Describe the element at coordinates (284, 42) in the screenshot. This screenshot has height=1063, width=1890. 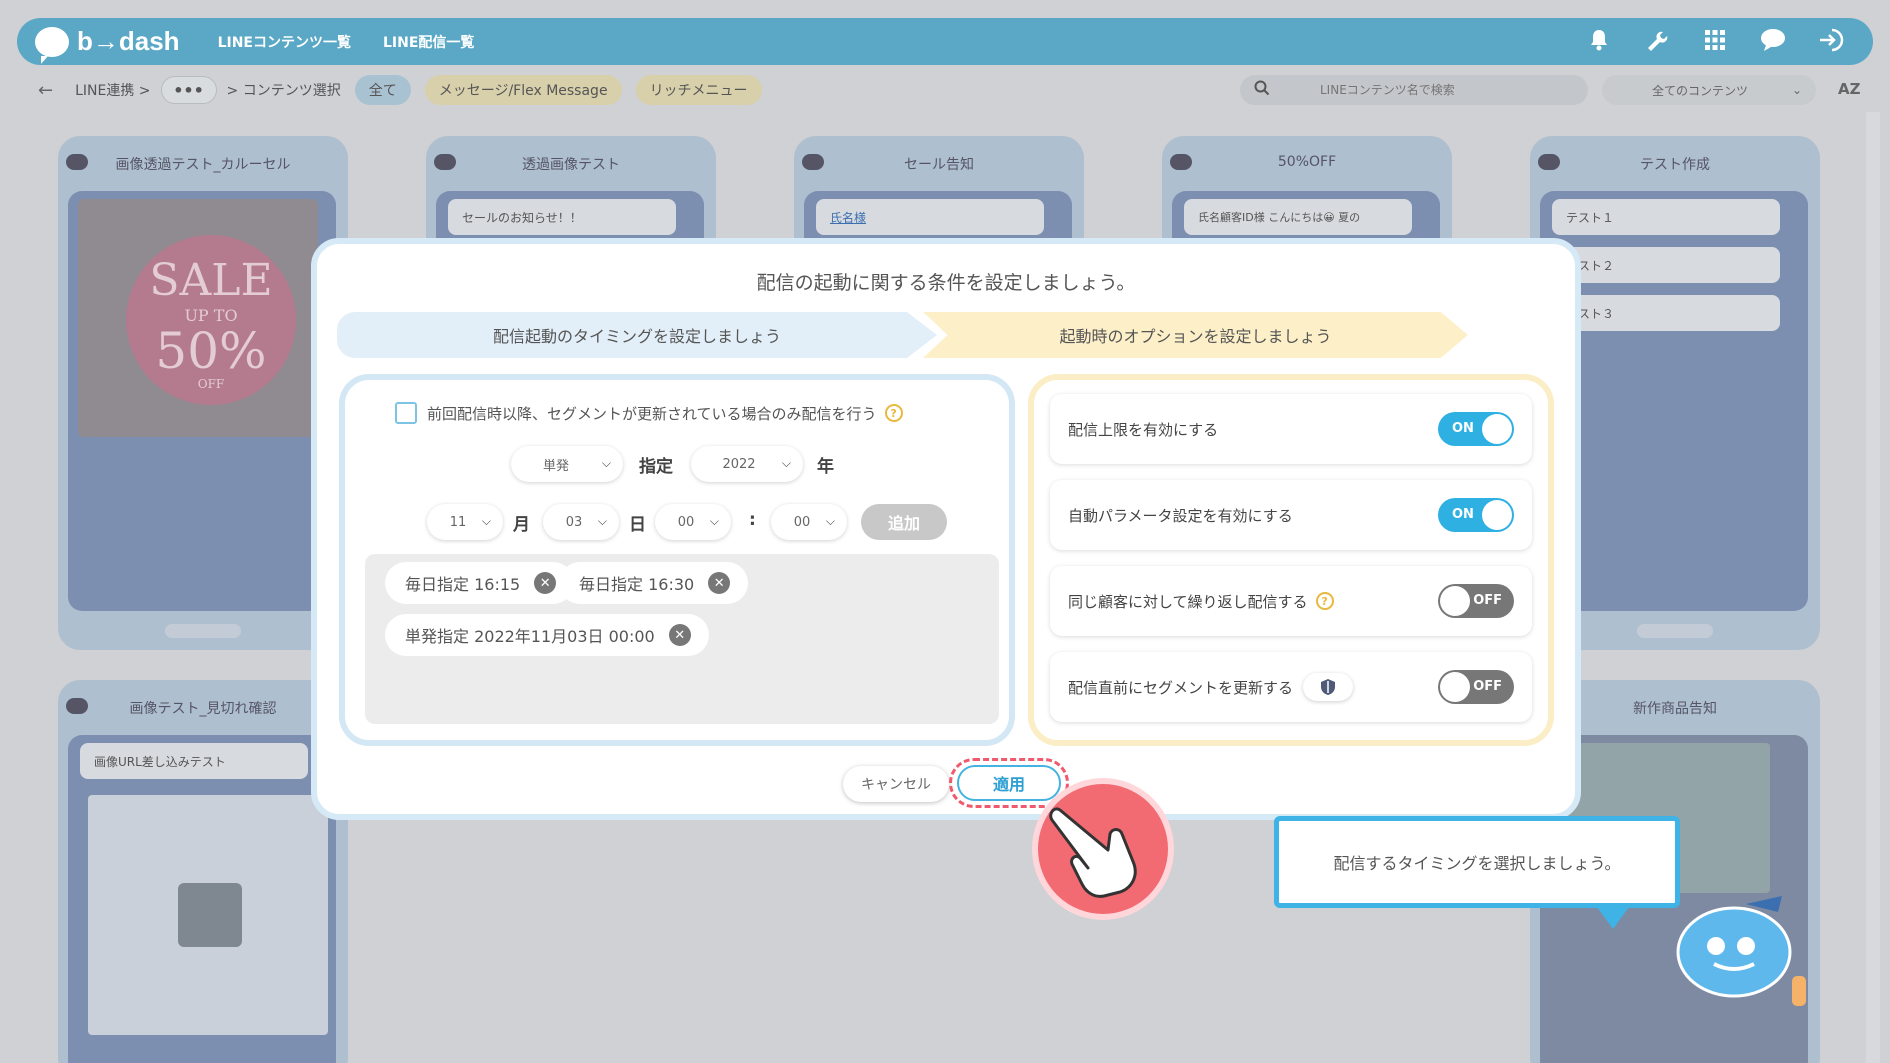
I see `nav-line-contents: LINEコンテンツ一覧` at that location.